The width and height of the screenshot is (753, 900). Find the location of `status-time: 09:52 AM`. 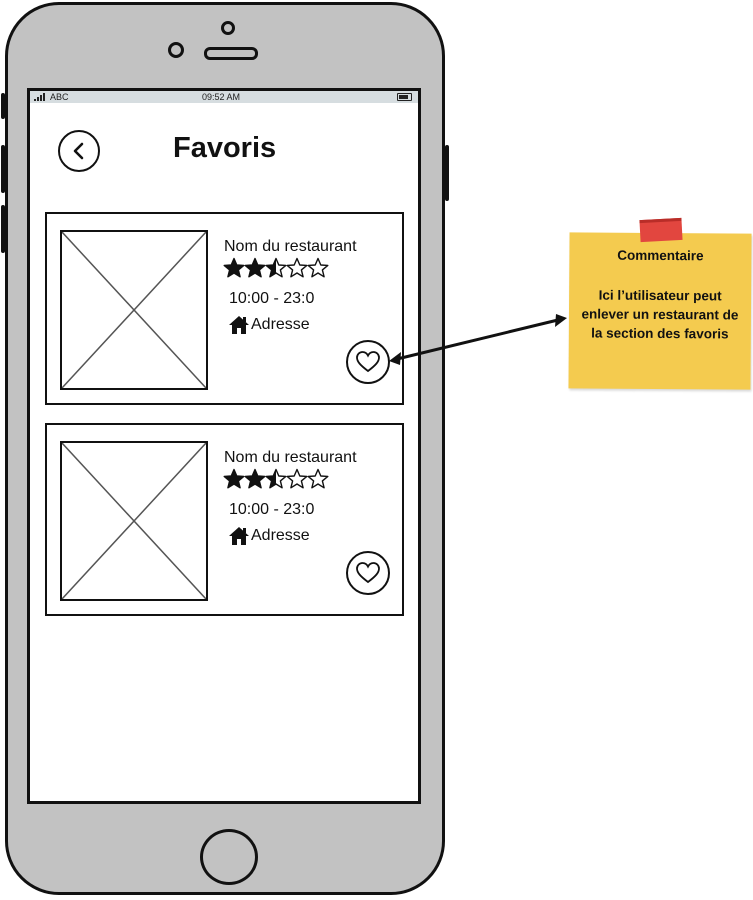

status-time: 09:52 AM is located at coordinates (221, 97).